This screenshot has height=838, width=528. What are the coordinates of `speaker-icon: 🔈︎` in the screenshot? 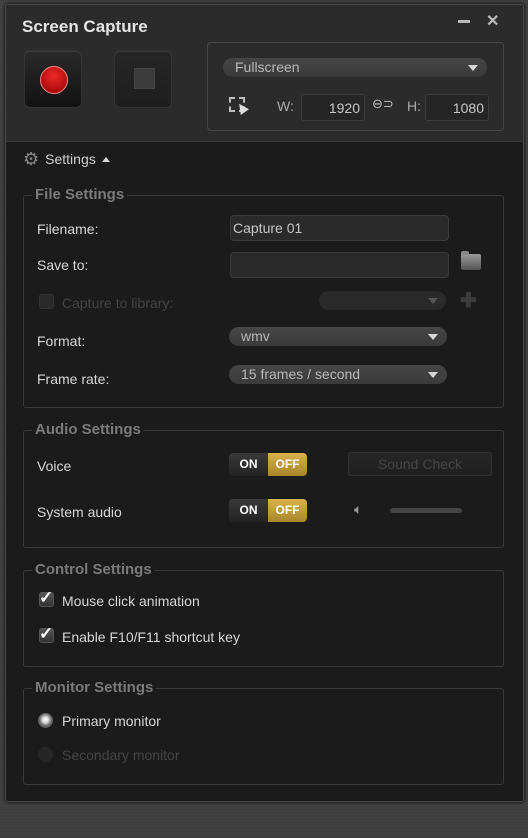 It's located at (358, 509).